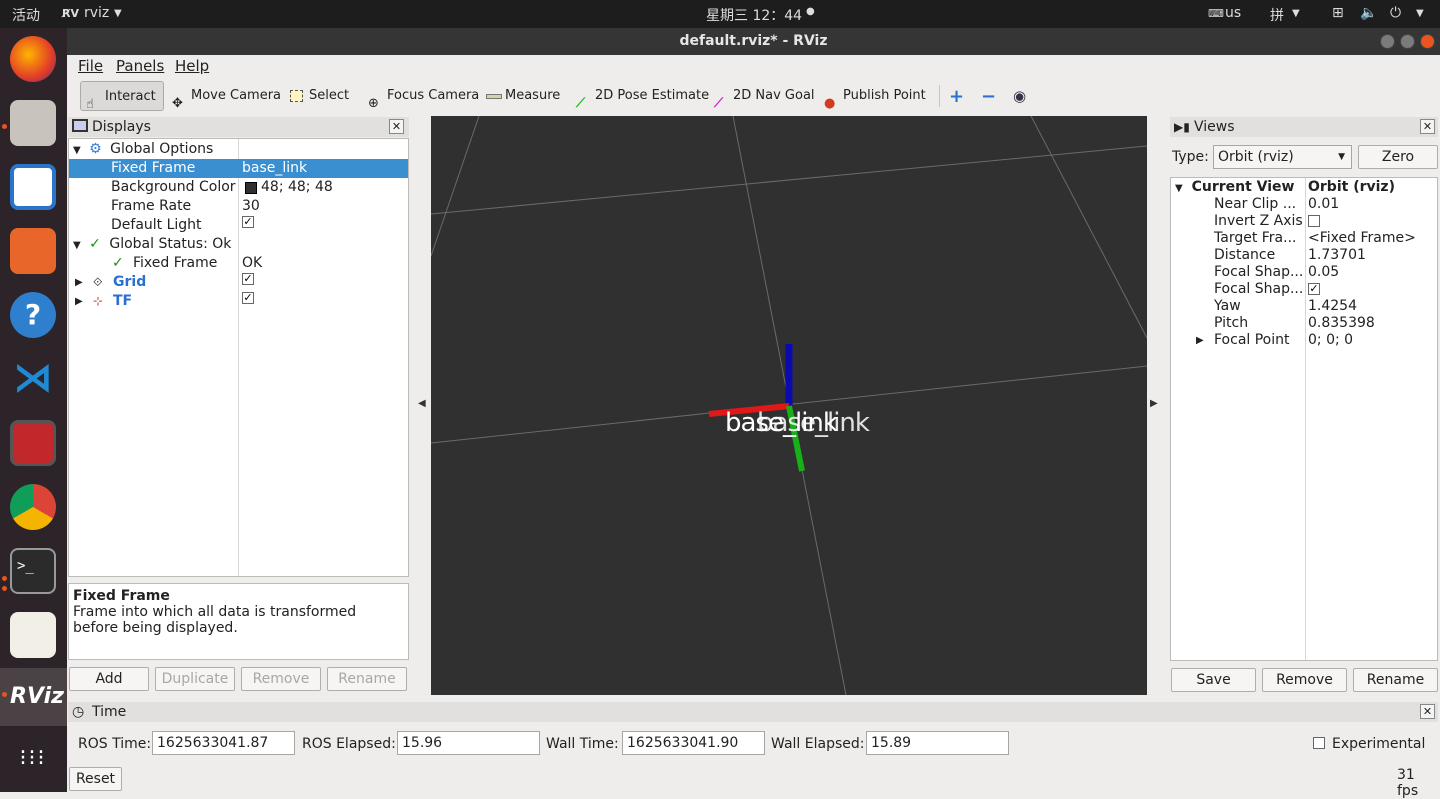 This screenshot has width=1440, height=799. What do you see at coordinates (90, 66) in the screenshot?
I see `menu-file: File` at bounding box center [90, 66].